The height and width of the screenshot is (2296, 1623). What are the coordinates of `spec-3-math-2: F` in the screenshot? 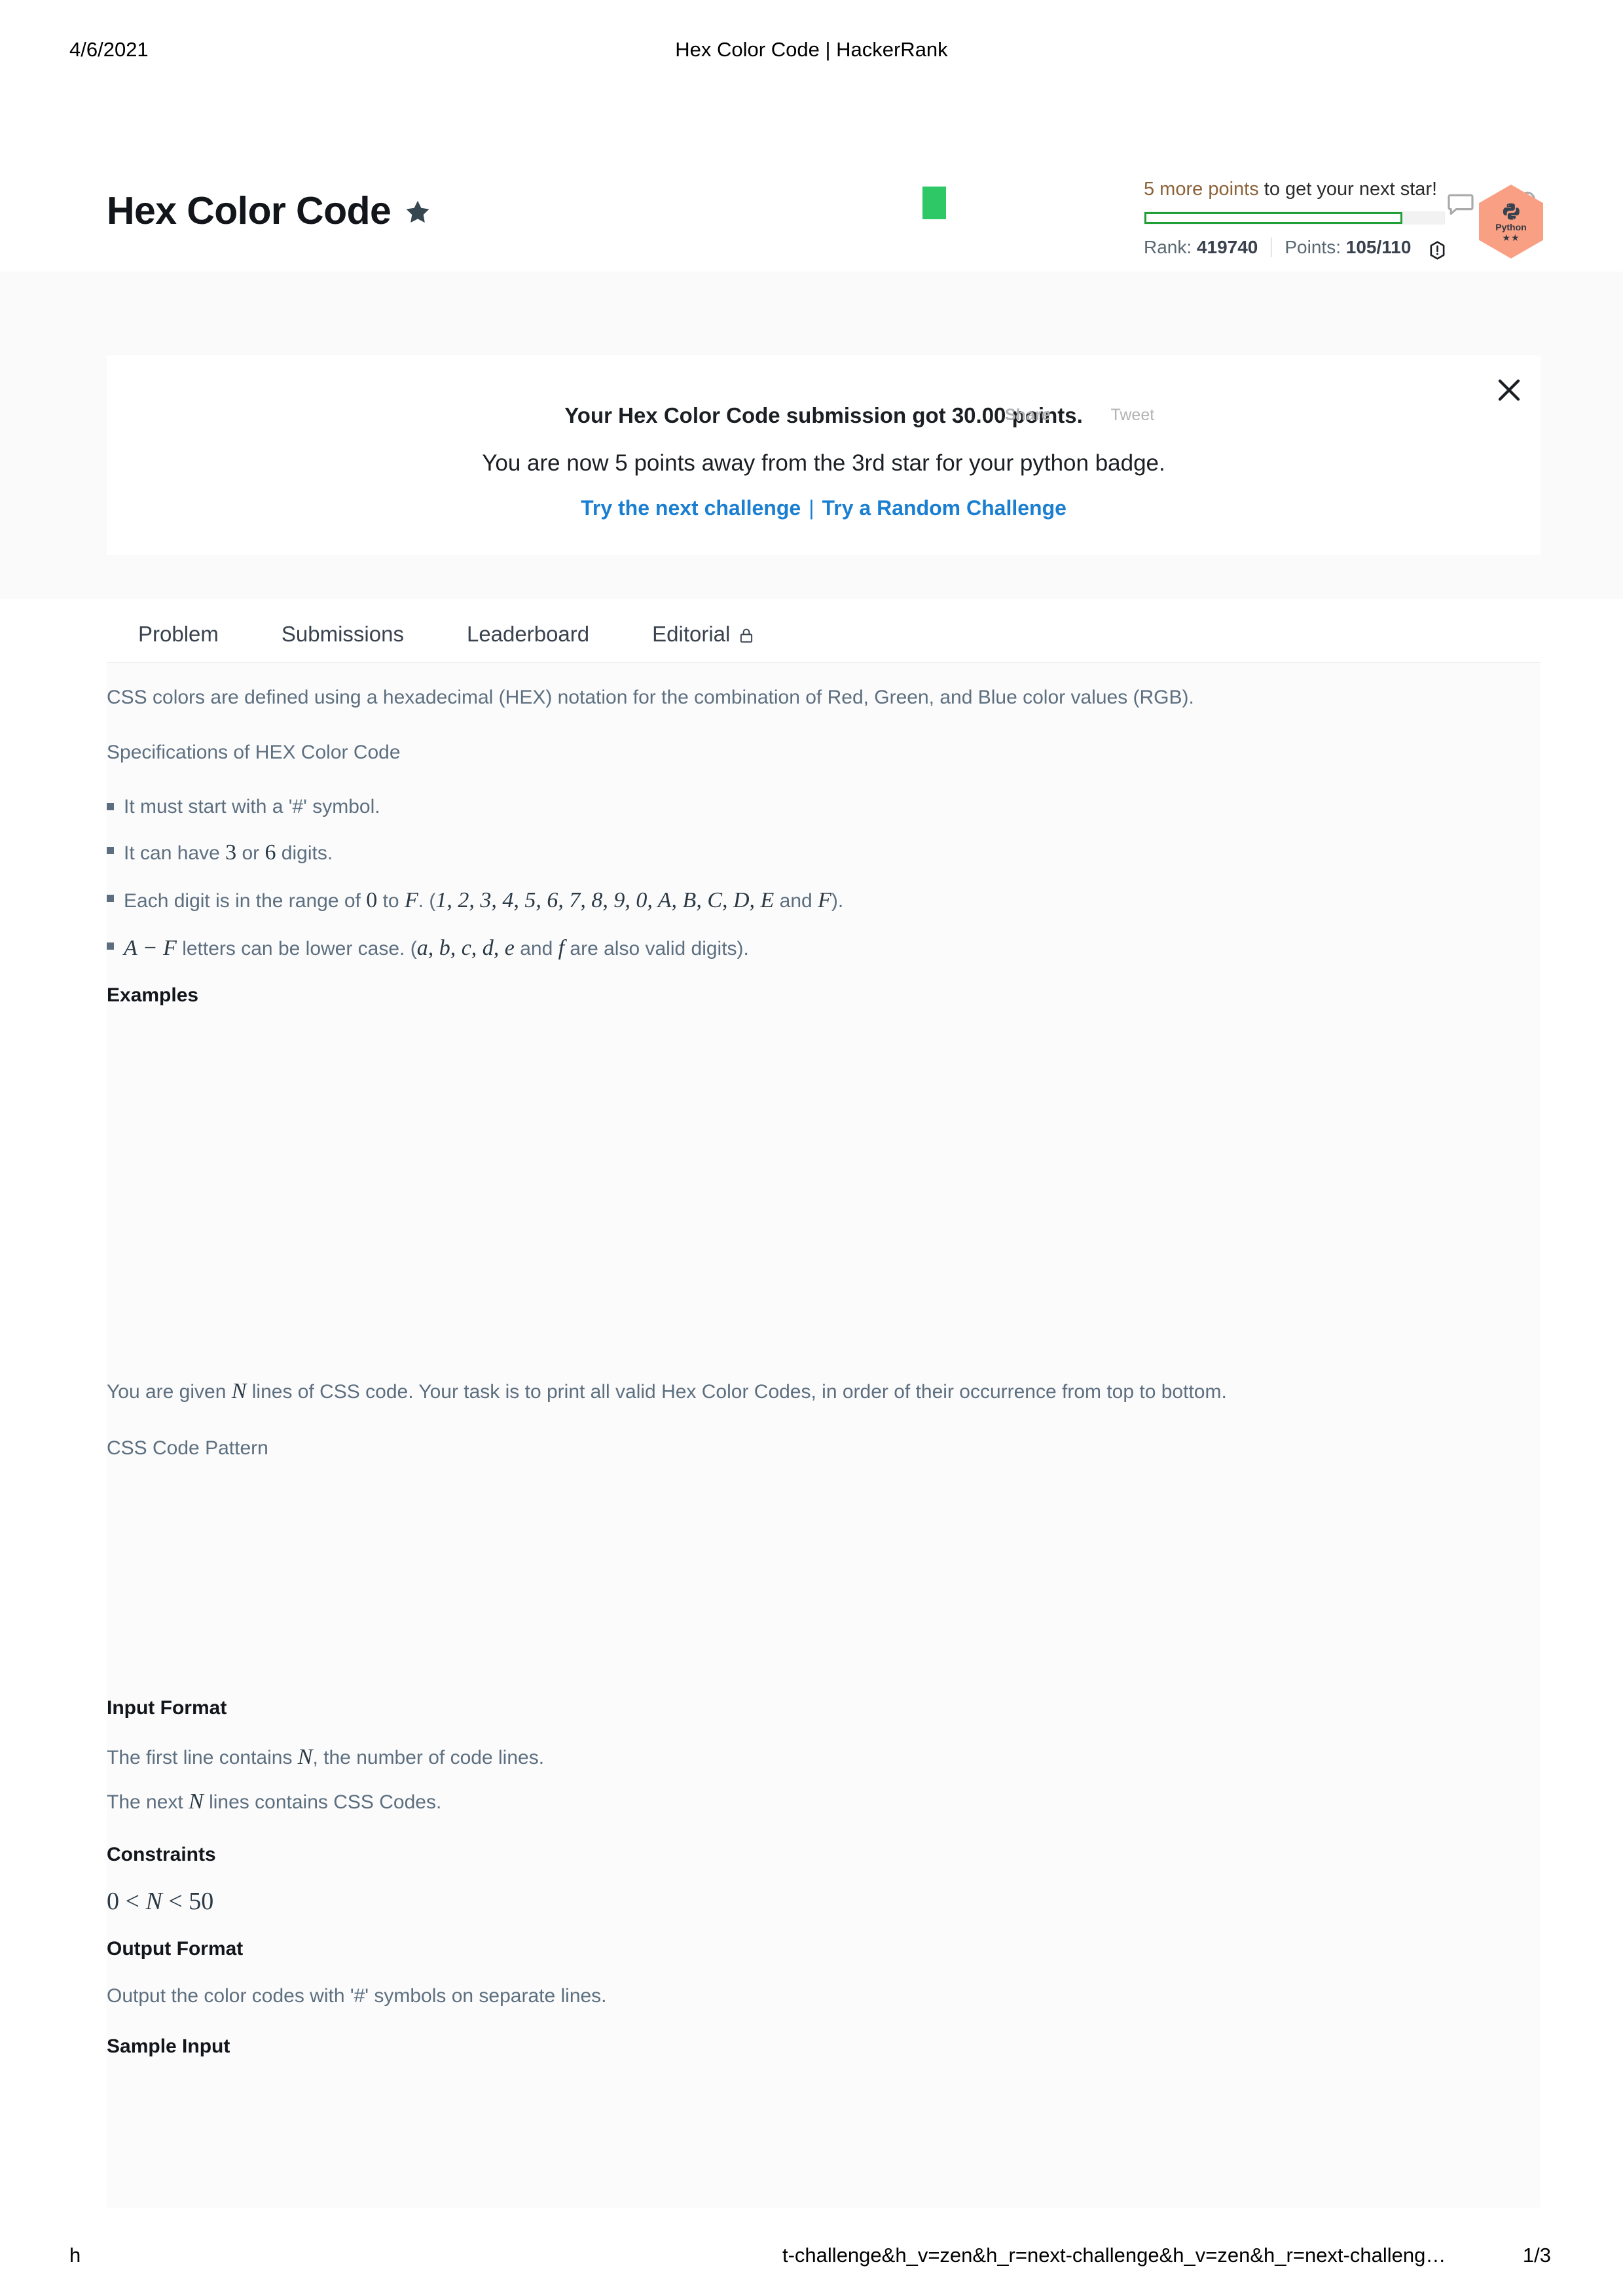 It's located at (411, 900).